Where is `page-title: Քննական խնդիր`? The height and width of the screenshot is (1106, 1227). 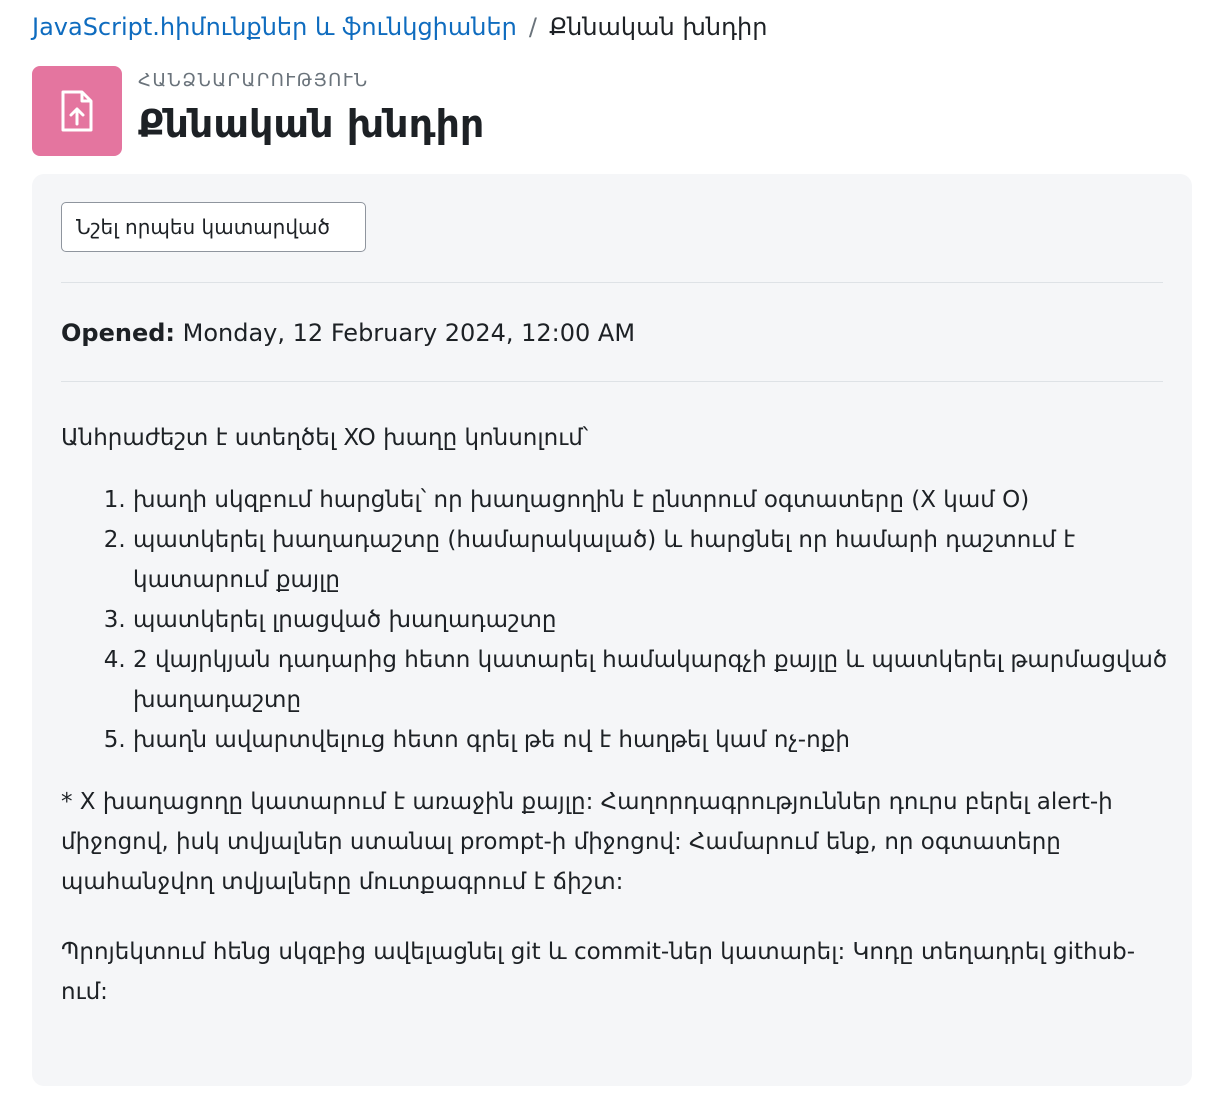
page-title: Քննական խնդիր is located at coordinates (311, 124).